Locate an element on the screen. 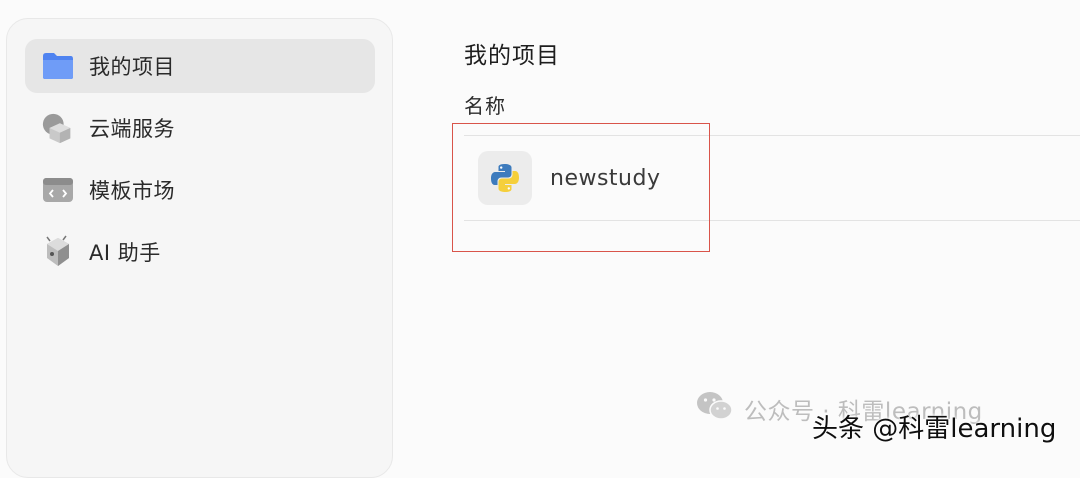  sidebar-item-ai-assistant: AI 助手 is located at coordinates (200, 252).